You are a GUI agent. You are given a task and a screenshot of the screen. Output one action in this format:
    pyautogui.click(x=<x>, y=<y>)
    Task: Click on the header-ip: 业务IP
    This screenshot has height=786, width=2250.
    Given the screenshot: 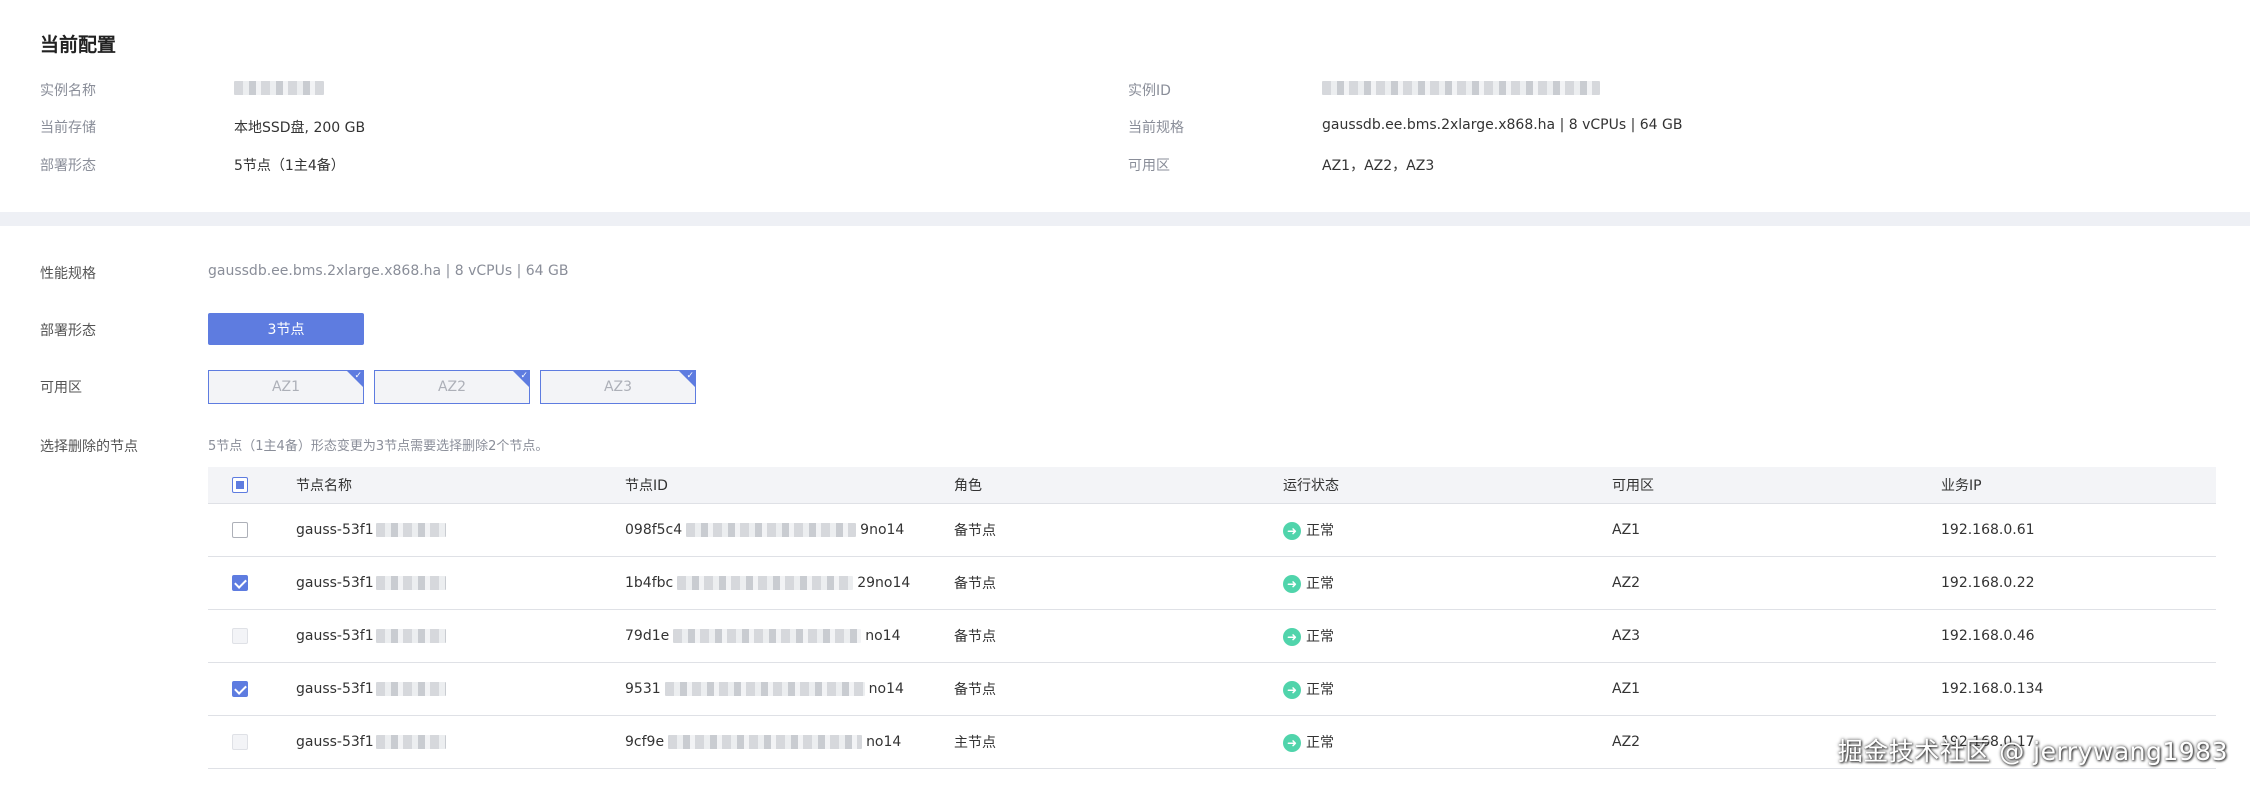 What is the action you would take?
    pyautogui.click(x=2078, y=485)
    